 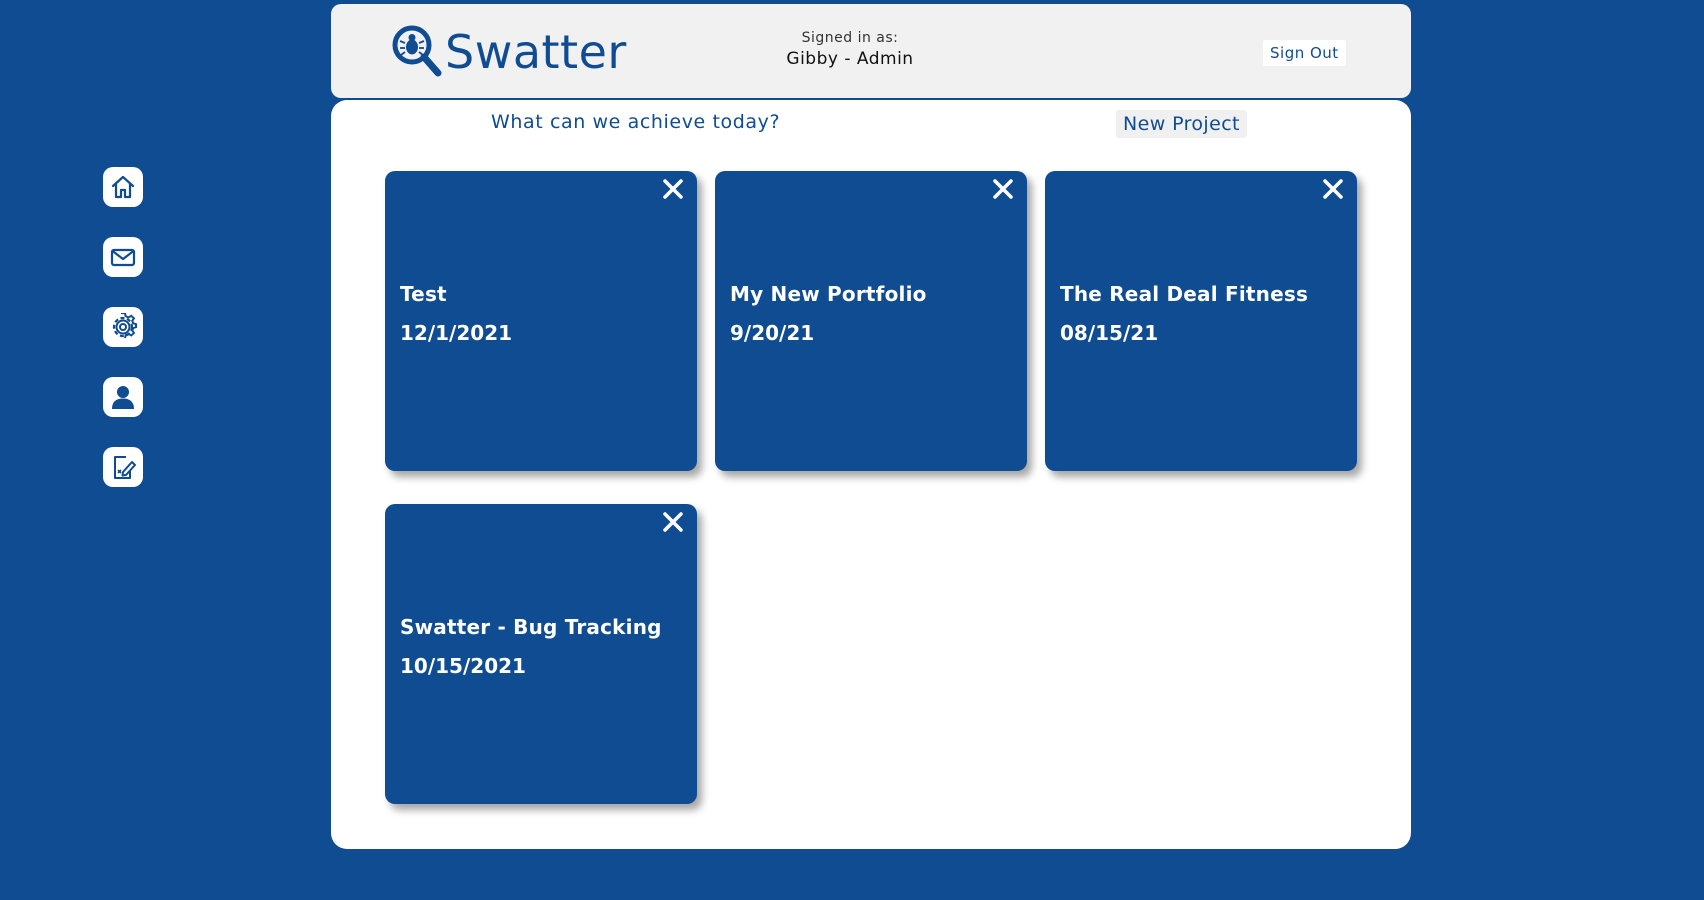 I want to click on signed-in-label: Signed in as:, so click(x=850, y=38).